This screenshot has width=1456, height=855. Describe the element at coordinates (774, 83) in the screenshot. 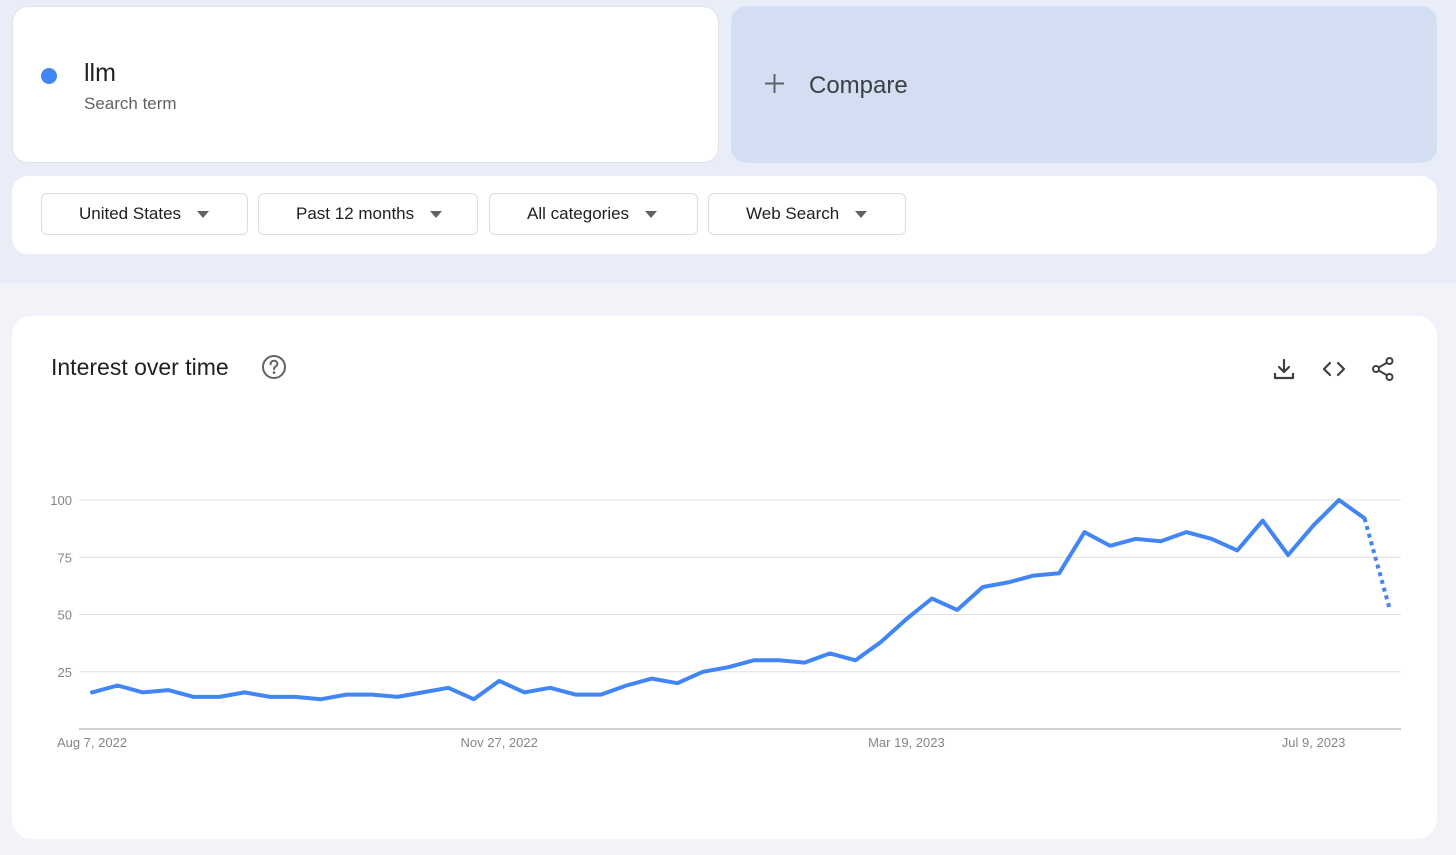

I see `plus-icon` at that location.